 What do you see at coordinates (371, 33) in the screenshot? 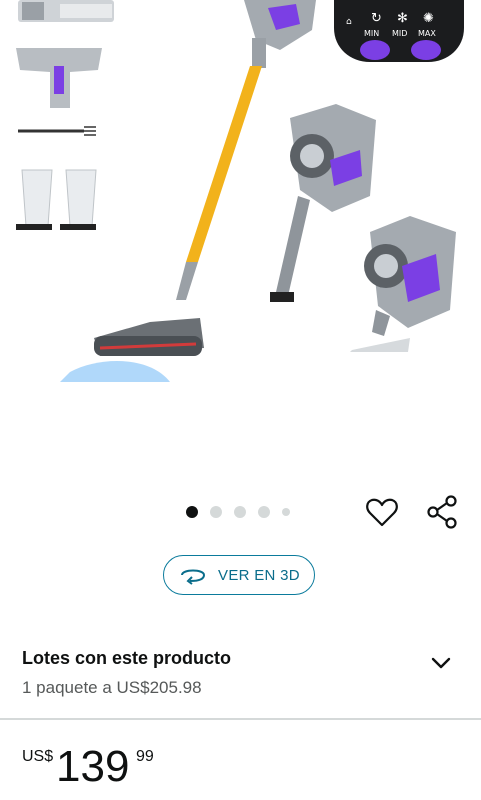
I see `mode-min-label: MIN` at bounding box center [371, 33].